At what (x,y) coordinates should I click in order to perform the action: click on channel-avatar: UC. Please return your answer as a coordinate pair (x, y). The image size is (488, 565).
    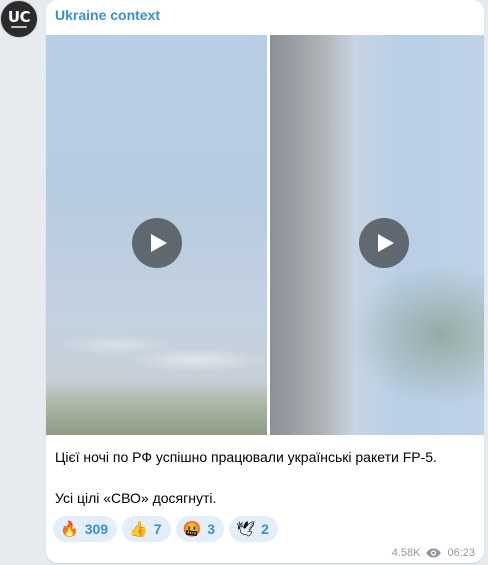
    Looking at the image, I should click on (19, 19).